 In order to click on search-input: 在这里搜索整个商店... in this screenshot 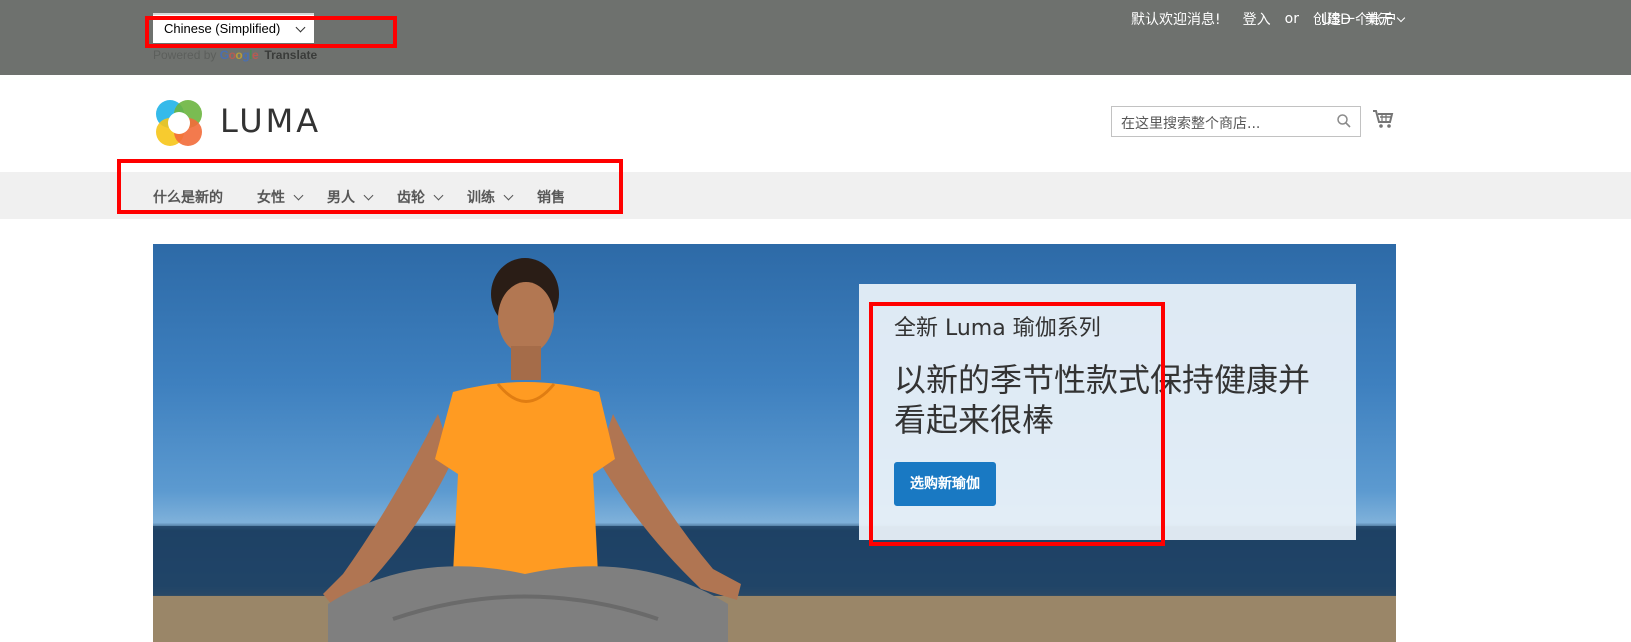, I will do `click(1236, 121)`.